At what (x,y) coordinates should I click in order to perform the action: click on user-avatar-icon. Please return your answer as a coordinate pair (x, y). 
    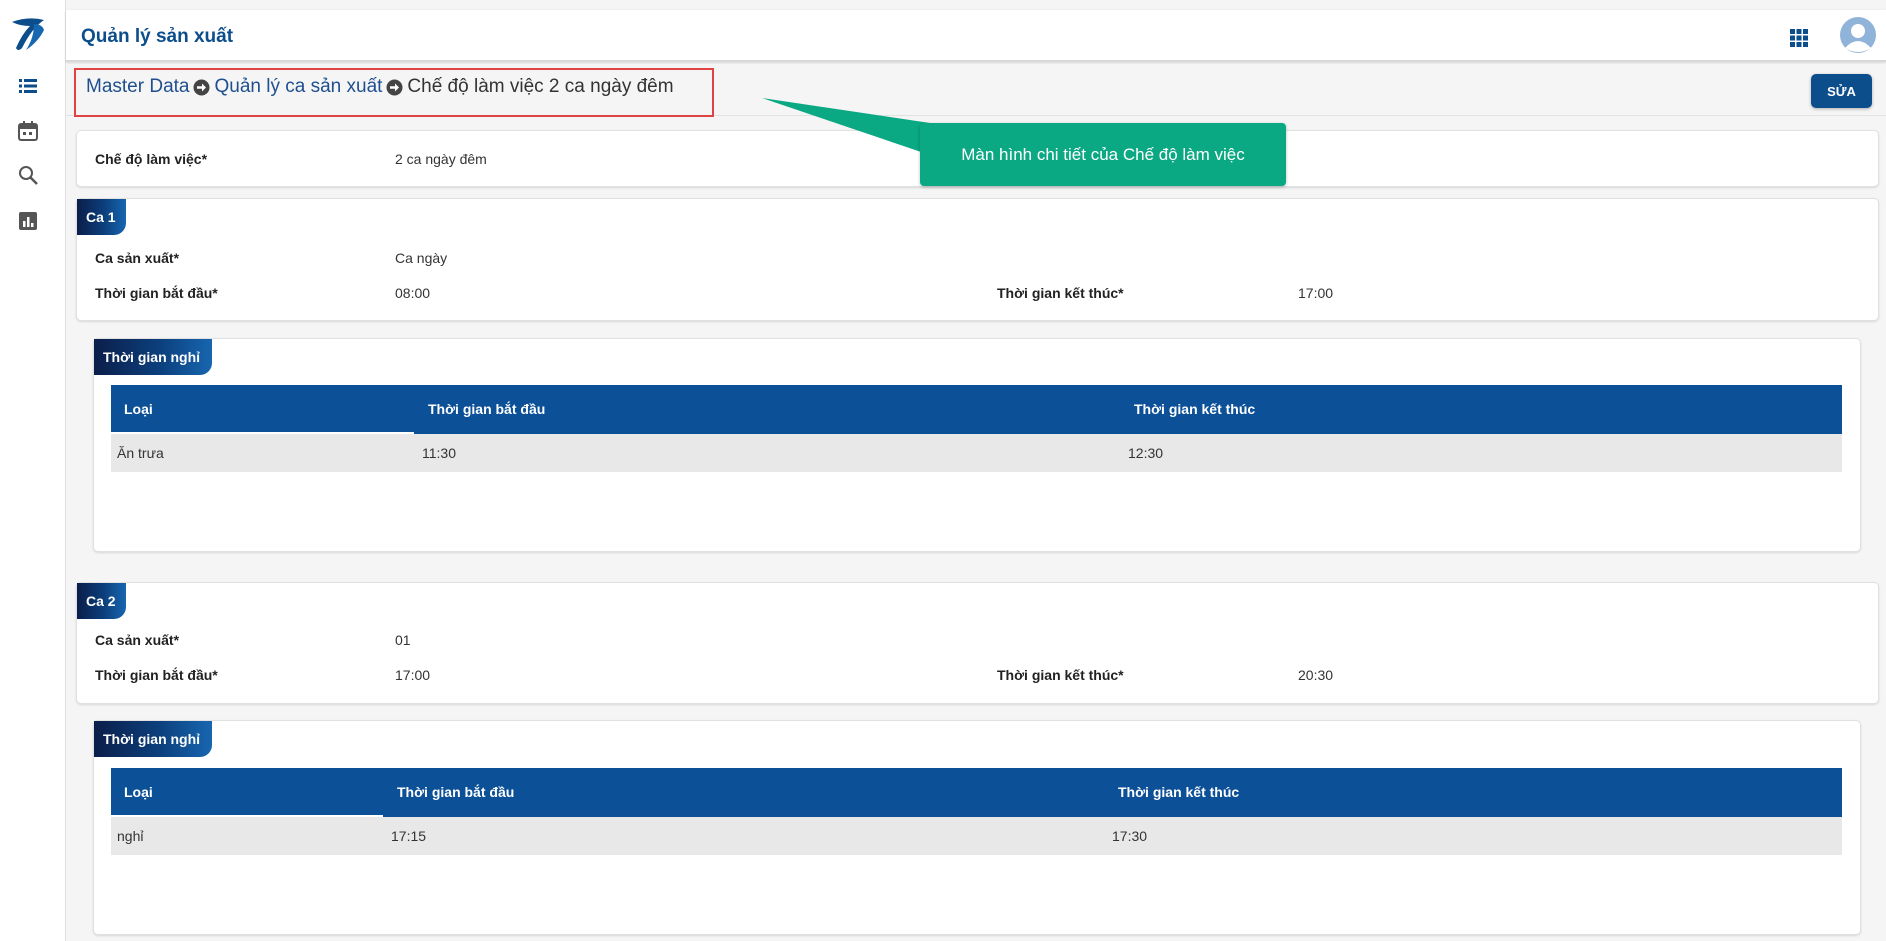
    Looking at the image, I should click on (1858, 35).